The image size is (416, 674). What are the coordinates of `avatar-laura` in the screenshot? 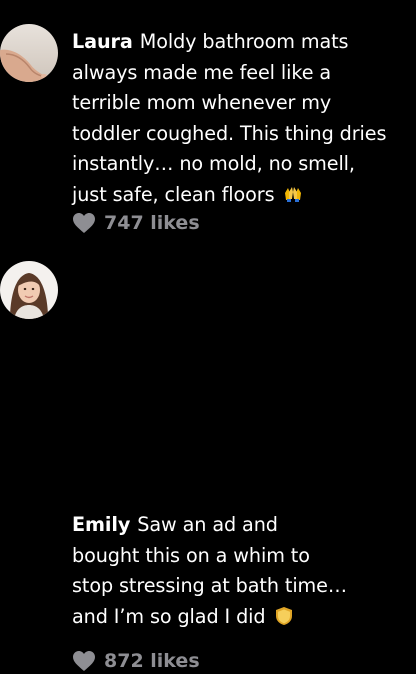 It's located at (29, 53).